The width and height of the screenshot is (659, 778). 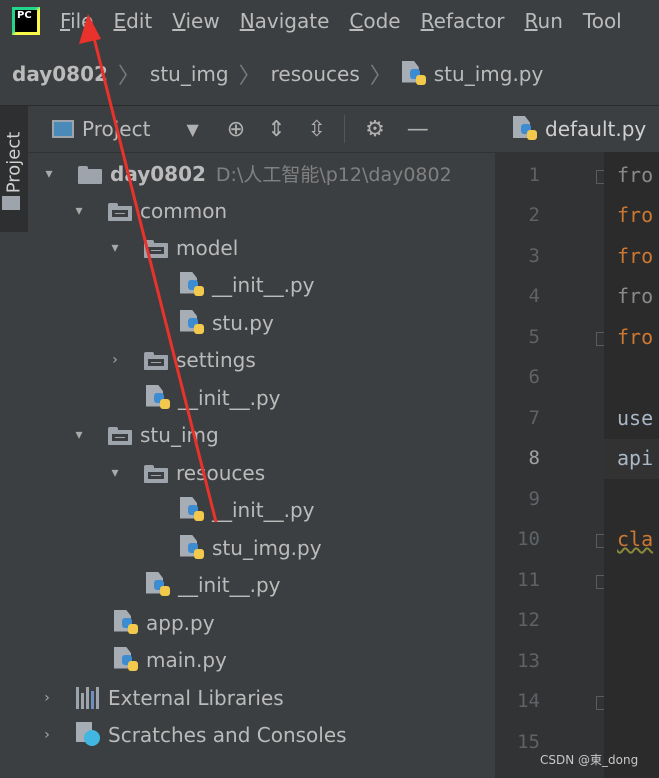 I want to click on tree-item-model-init: __init__.py, so click(x=247, y=284).